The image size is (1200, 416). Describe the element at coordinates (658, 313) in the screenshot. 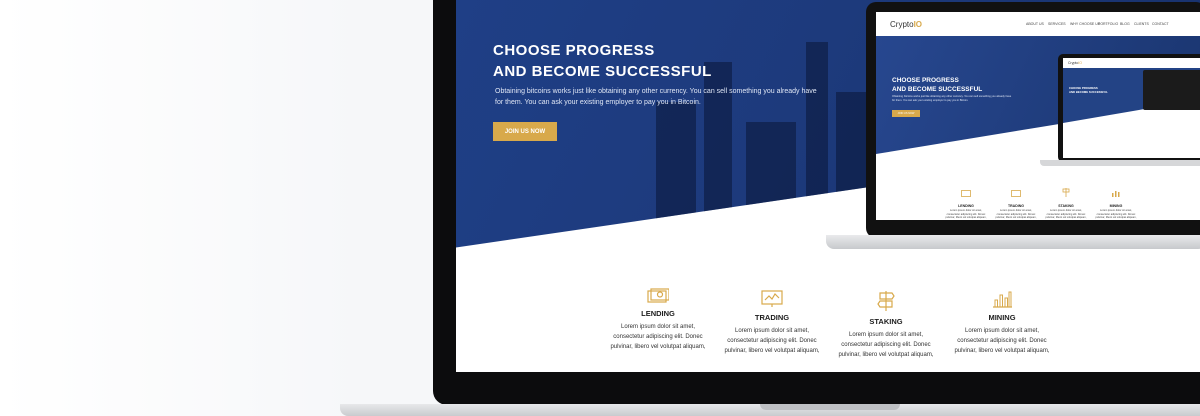

I see `feature-title: LENDING` at that location.